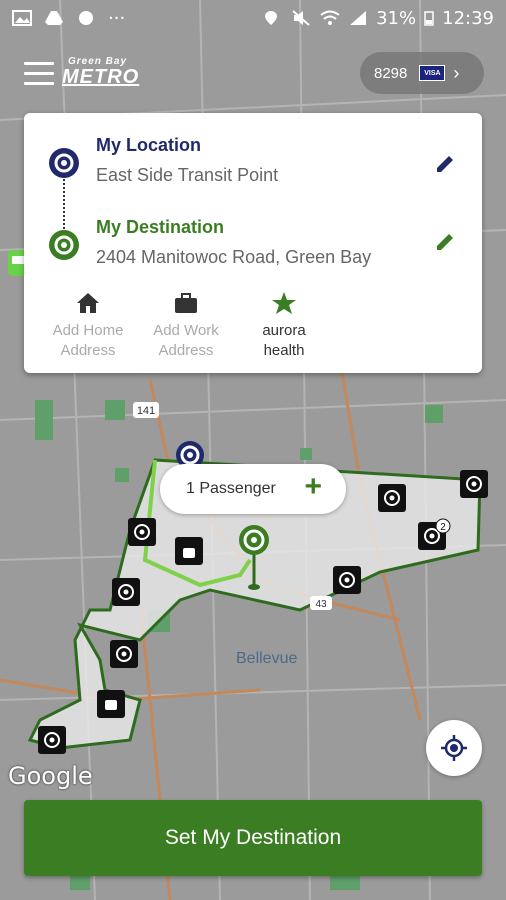 The height and width of the screenshot is (900, 506). What do you see at coordinates (186, 326) in the screenshot?
I see `add-work-shortcut: Add Work Address` at bounding box center [186, 326].